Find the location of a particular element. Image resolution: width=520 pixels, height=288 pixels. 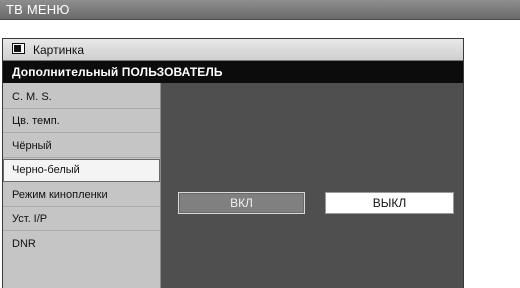

sidebar-item-monochrome: Черно-белый is located at coordinates (81, 170).